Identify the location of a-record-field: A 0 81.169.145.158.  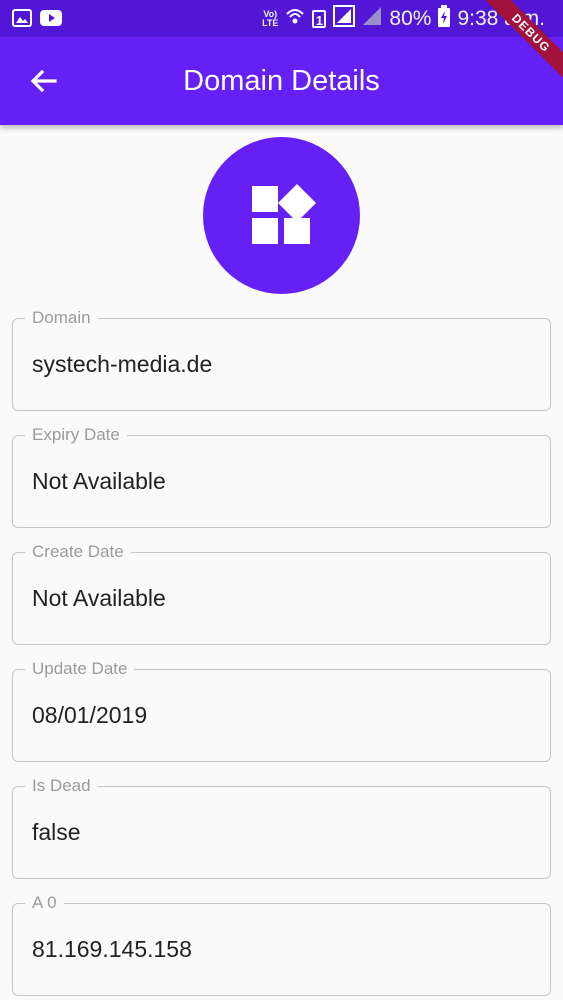
(281, 944).